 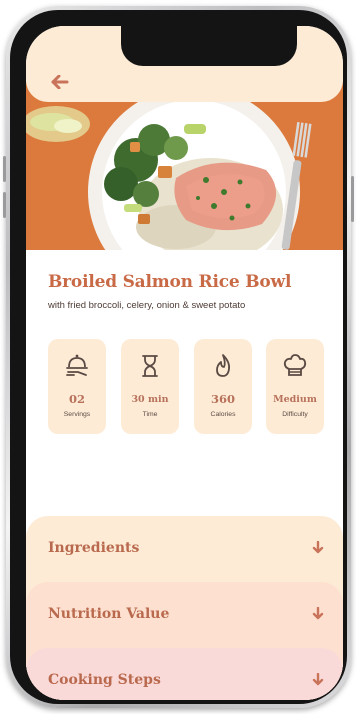 I want to click on stat-value: Medium, so click(x=295, y=399).